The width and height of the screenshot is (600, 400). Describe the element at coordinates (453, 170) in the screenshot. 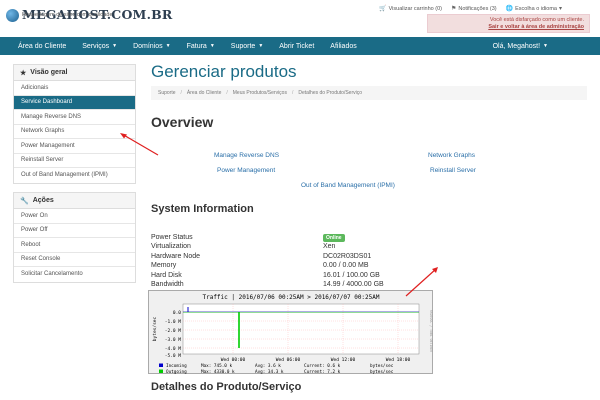

I see `overview-link-reinstall-server: Reinstall Server` at that location.